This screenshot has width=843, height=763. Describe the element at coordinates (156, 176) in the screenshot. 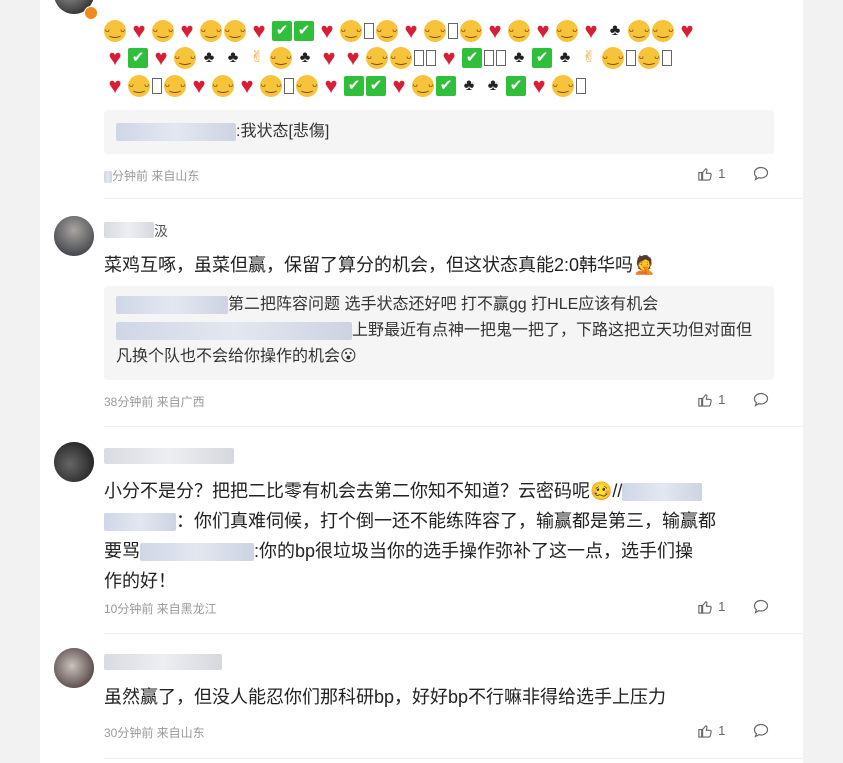

I see `meta-text: 分钟前 来自山东` at that location.